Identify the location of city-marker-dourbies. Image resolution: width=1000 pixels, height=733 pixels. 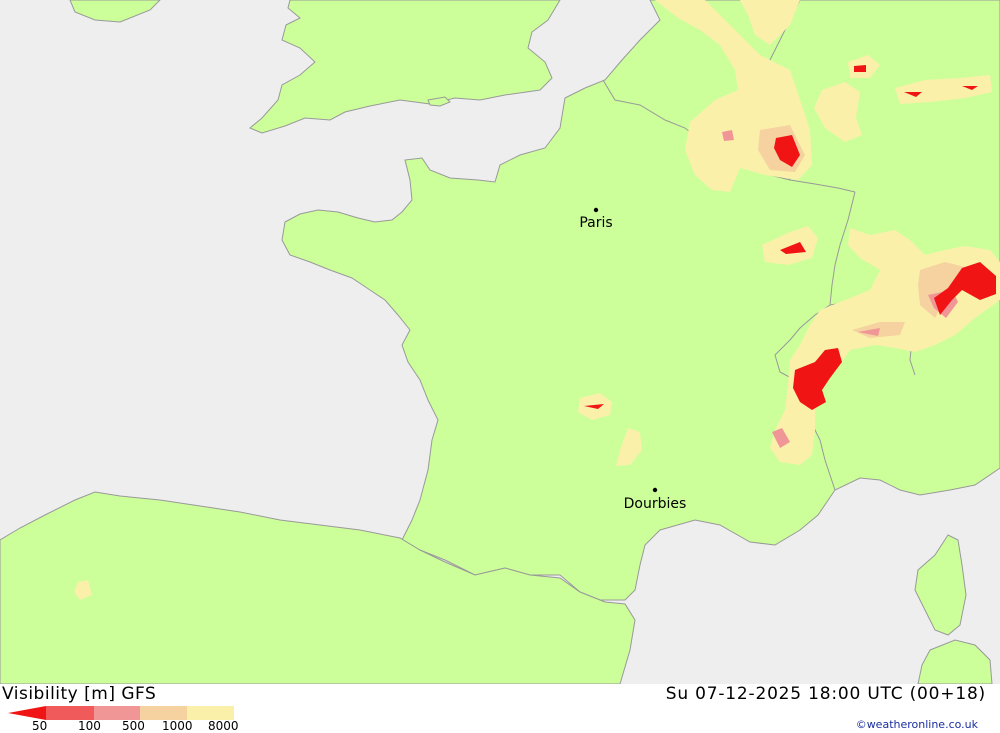
(655, 490).